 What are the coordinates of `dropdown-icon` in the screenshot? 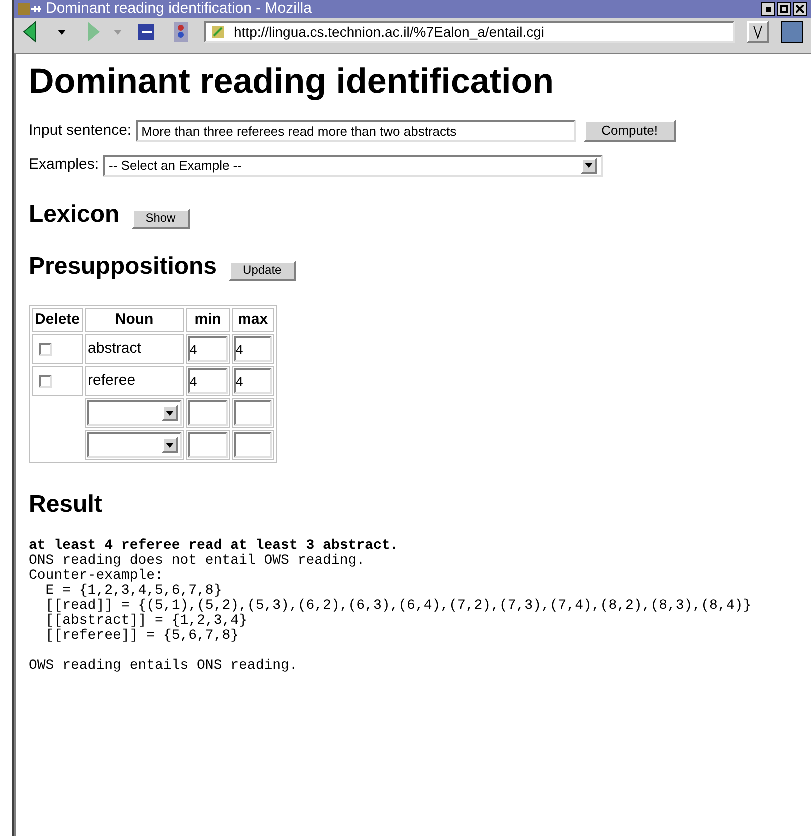 It's located at (758, 32).